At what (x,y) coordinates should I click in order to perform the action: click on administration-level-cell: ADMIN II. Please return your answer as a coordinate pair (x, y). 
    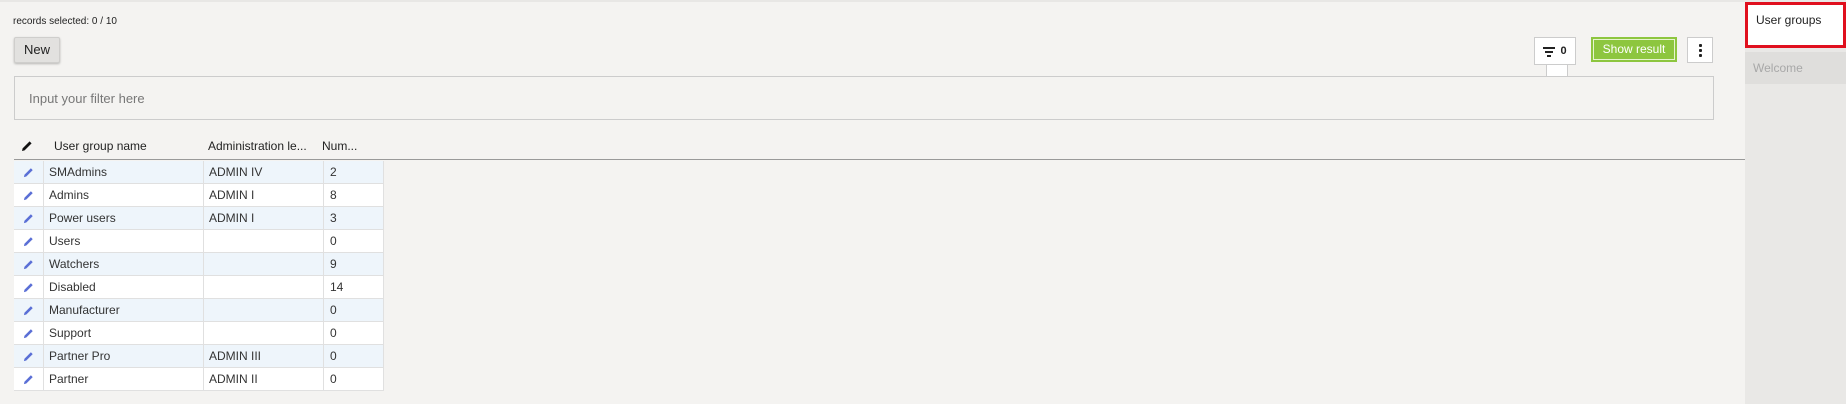
    Looking at the image, I should click on (264, 379).